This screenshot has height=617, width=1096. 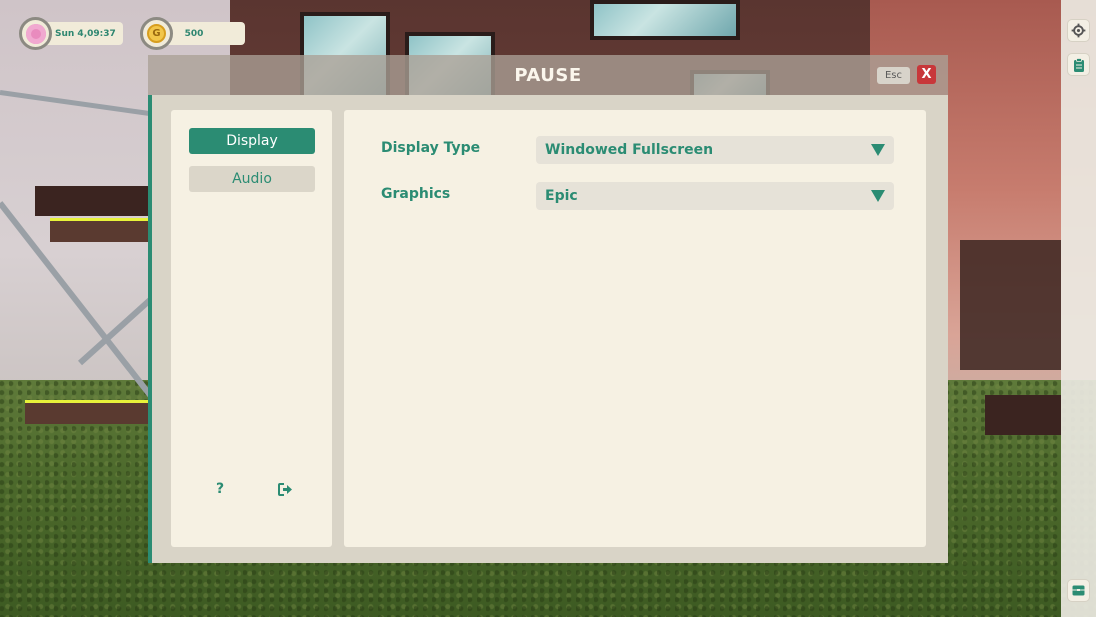 What do you see at coordinates (561, 196) in the screenshot?
I see `graphics-value: Epic` at bounding box center [561, 196].